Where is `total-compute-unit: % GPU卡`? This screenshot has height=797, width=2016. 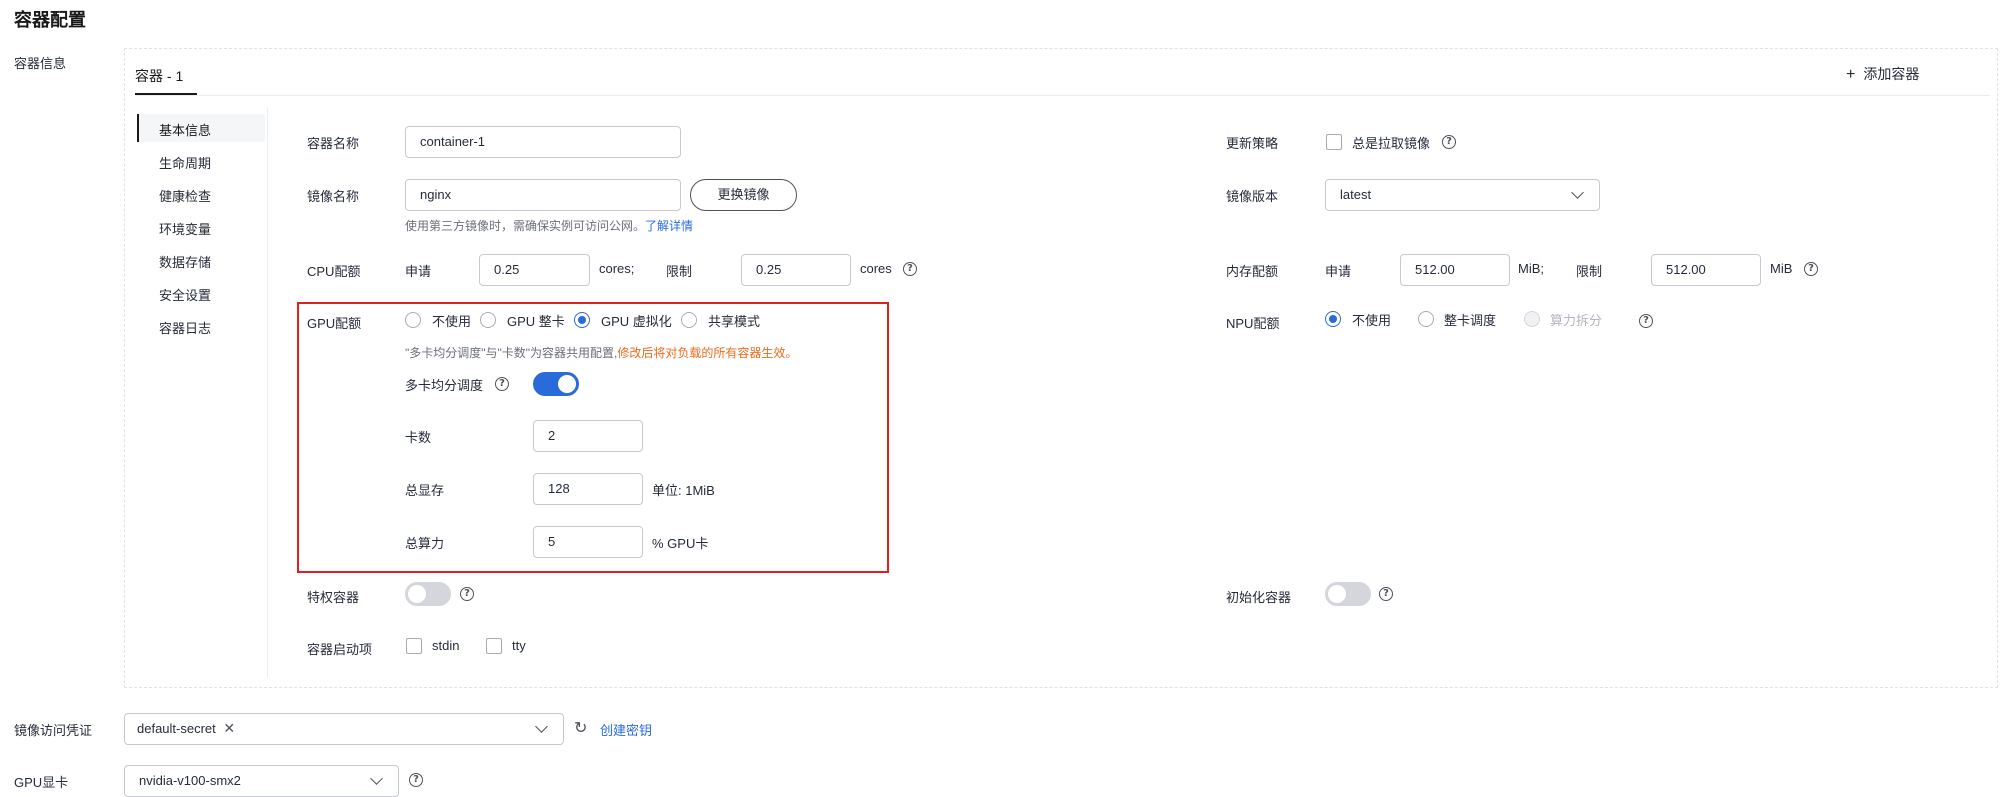
total-compute-unit: % GPU卡 is located at coordinates (680, 543).